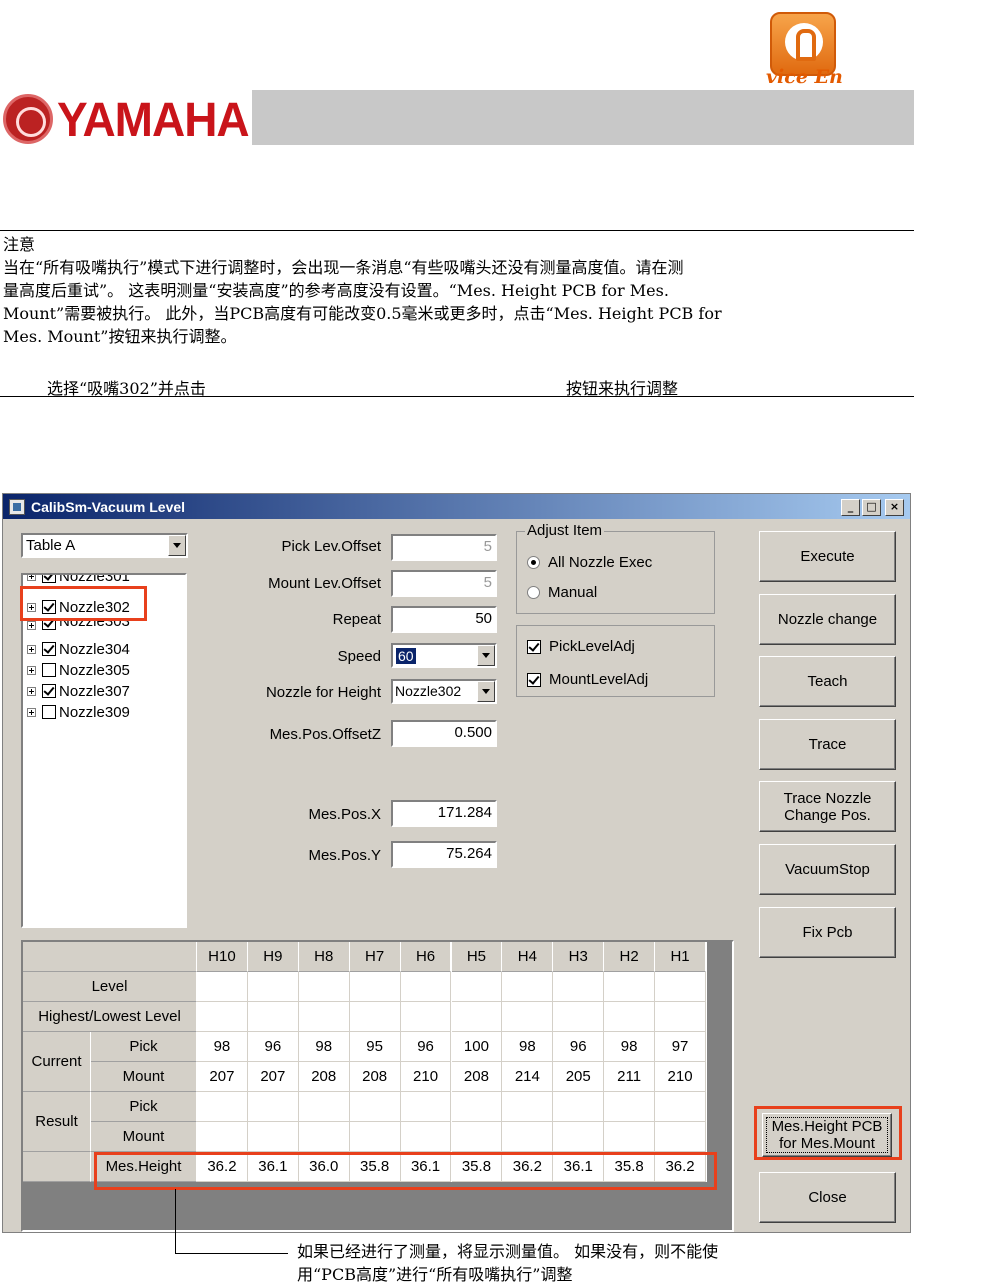  I want to click on mount-offset-field: 5, so click(444, 583).